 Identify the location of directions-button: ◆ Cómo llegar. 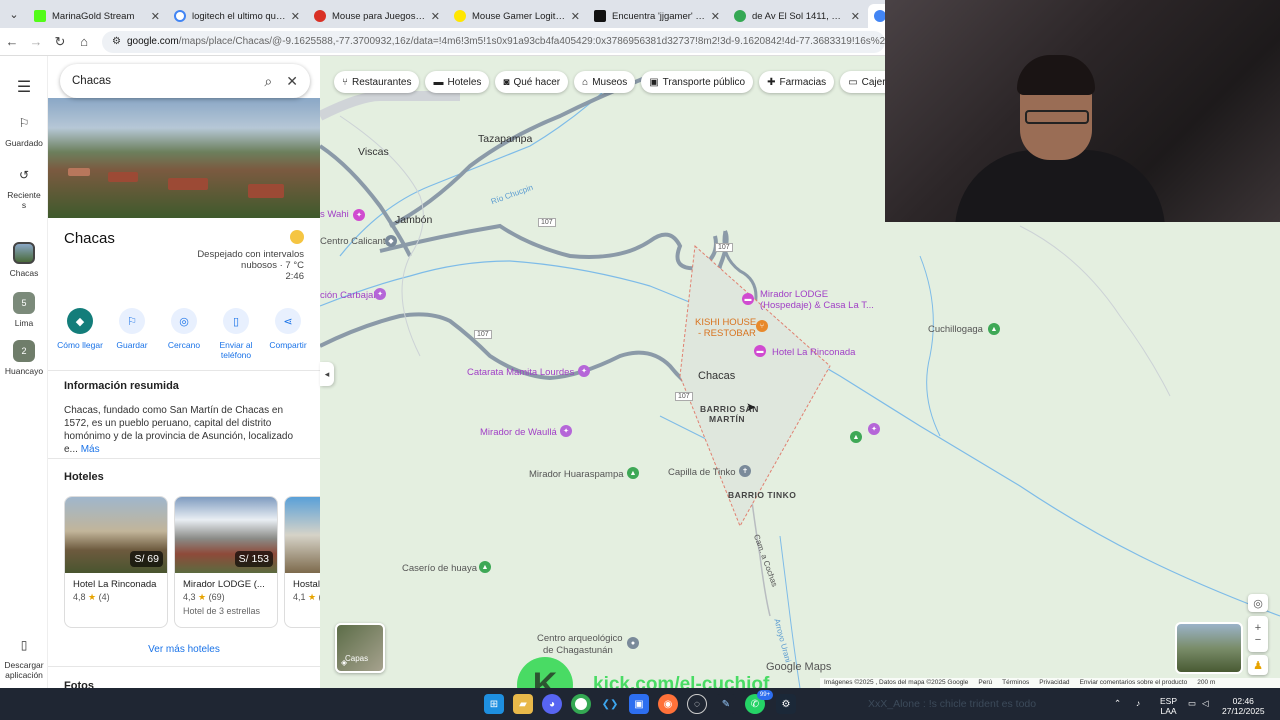
(80, 334).